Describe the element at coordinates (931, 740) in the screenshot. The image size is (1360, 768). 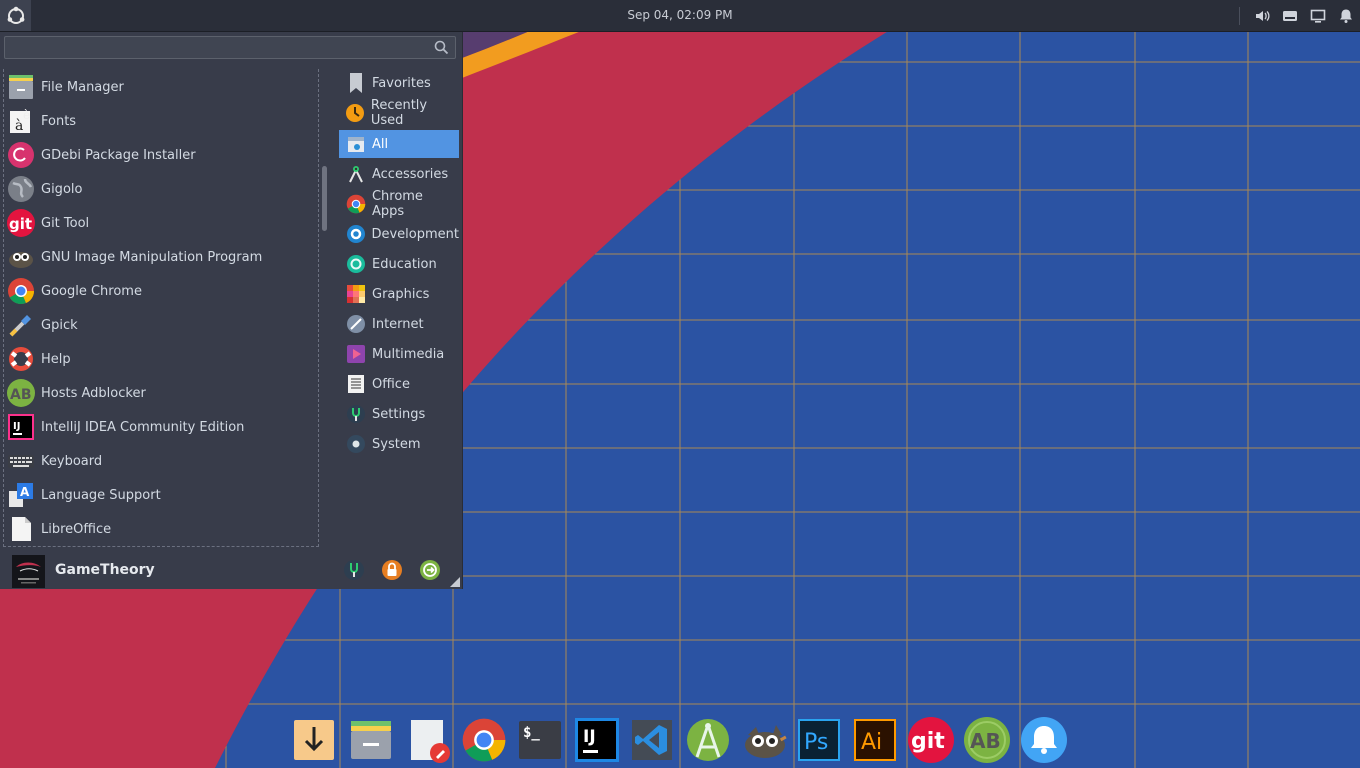
I see `dock-item-git: git` at that location.